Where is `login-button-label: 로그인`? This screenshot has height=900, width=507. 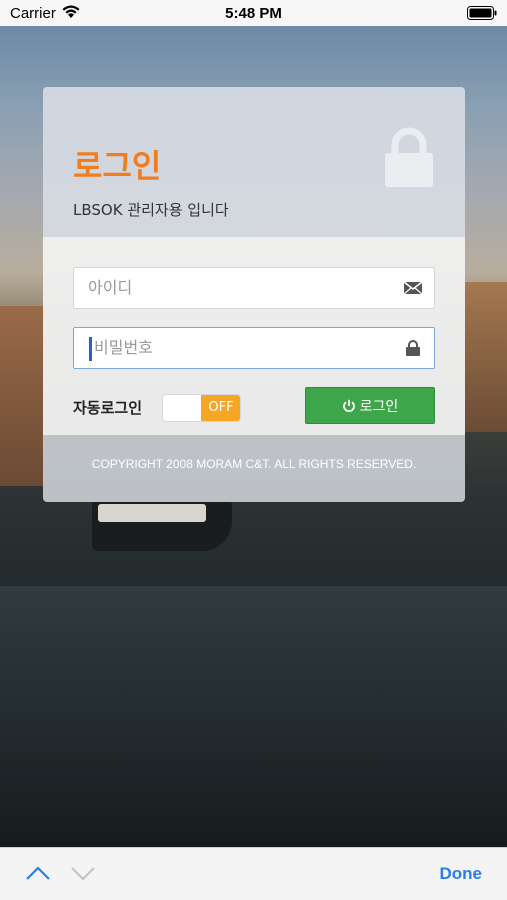
login-button-label: 로그인 is located at coordinates (379, 406).